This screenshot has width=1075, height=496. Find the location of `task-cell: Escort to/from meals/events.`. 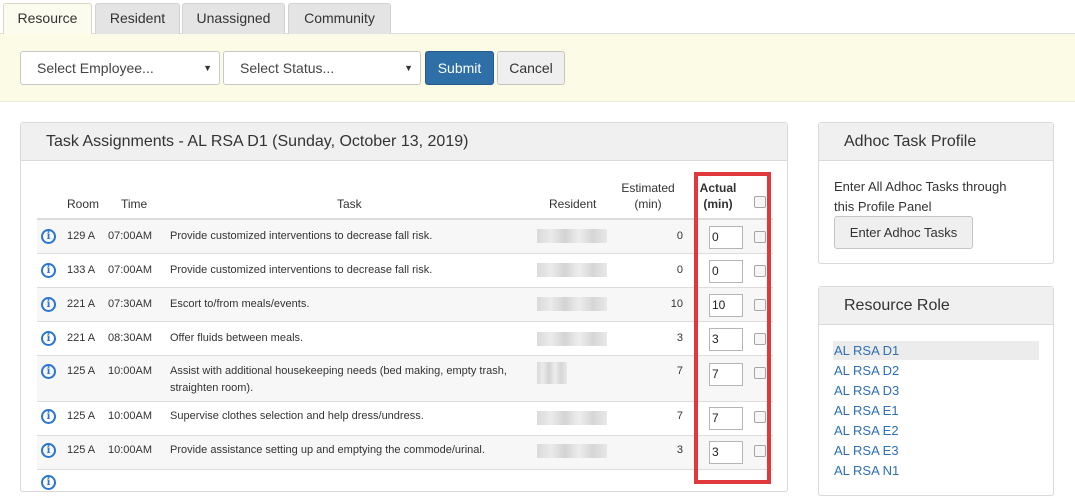

task-cell: Escort to/from meals/events. is located at coordinates (240, 304).